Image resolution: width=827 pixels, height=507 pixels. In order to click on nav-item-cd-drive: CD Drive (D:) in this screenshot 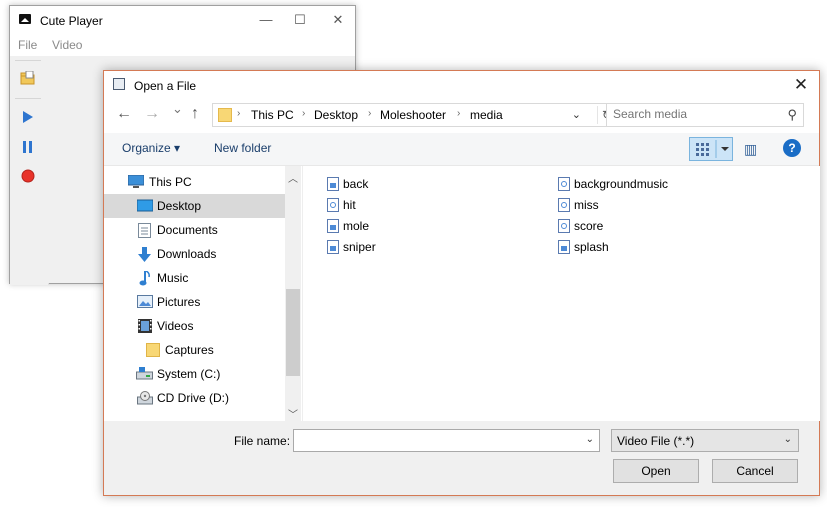, I will do `click(194, 398)`.